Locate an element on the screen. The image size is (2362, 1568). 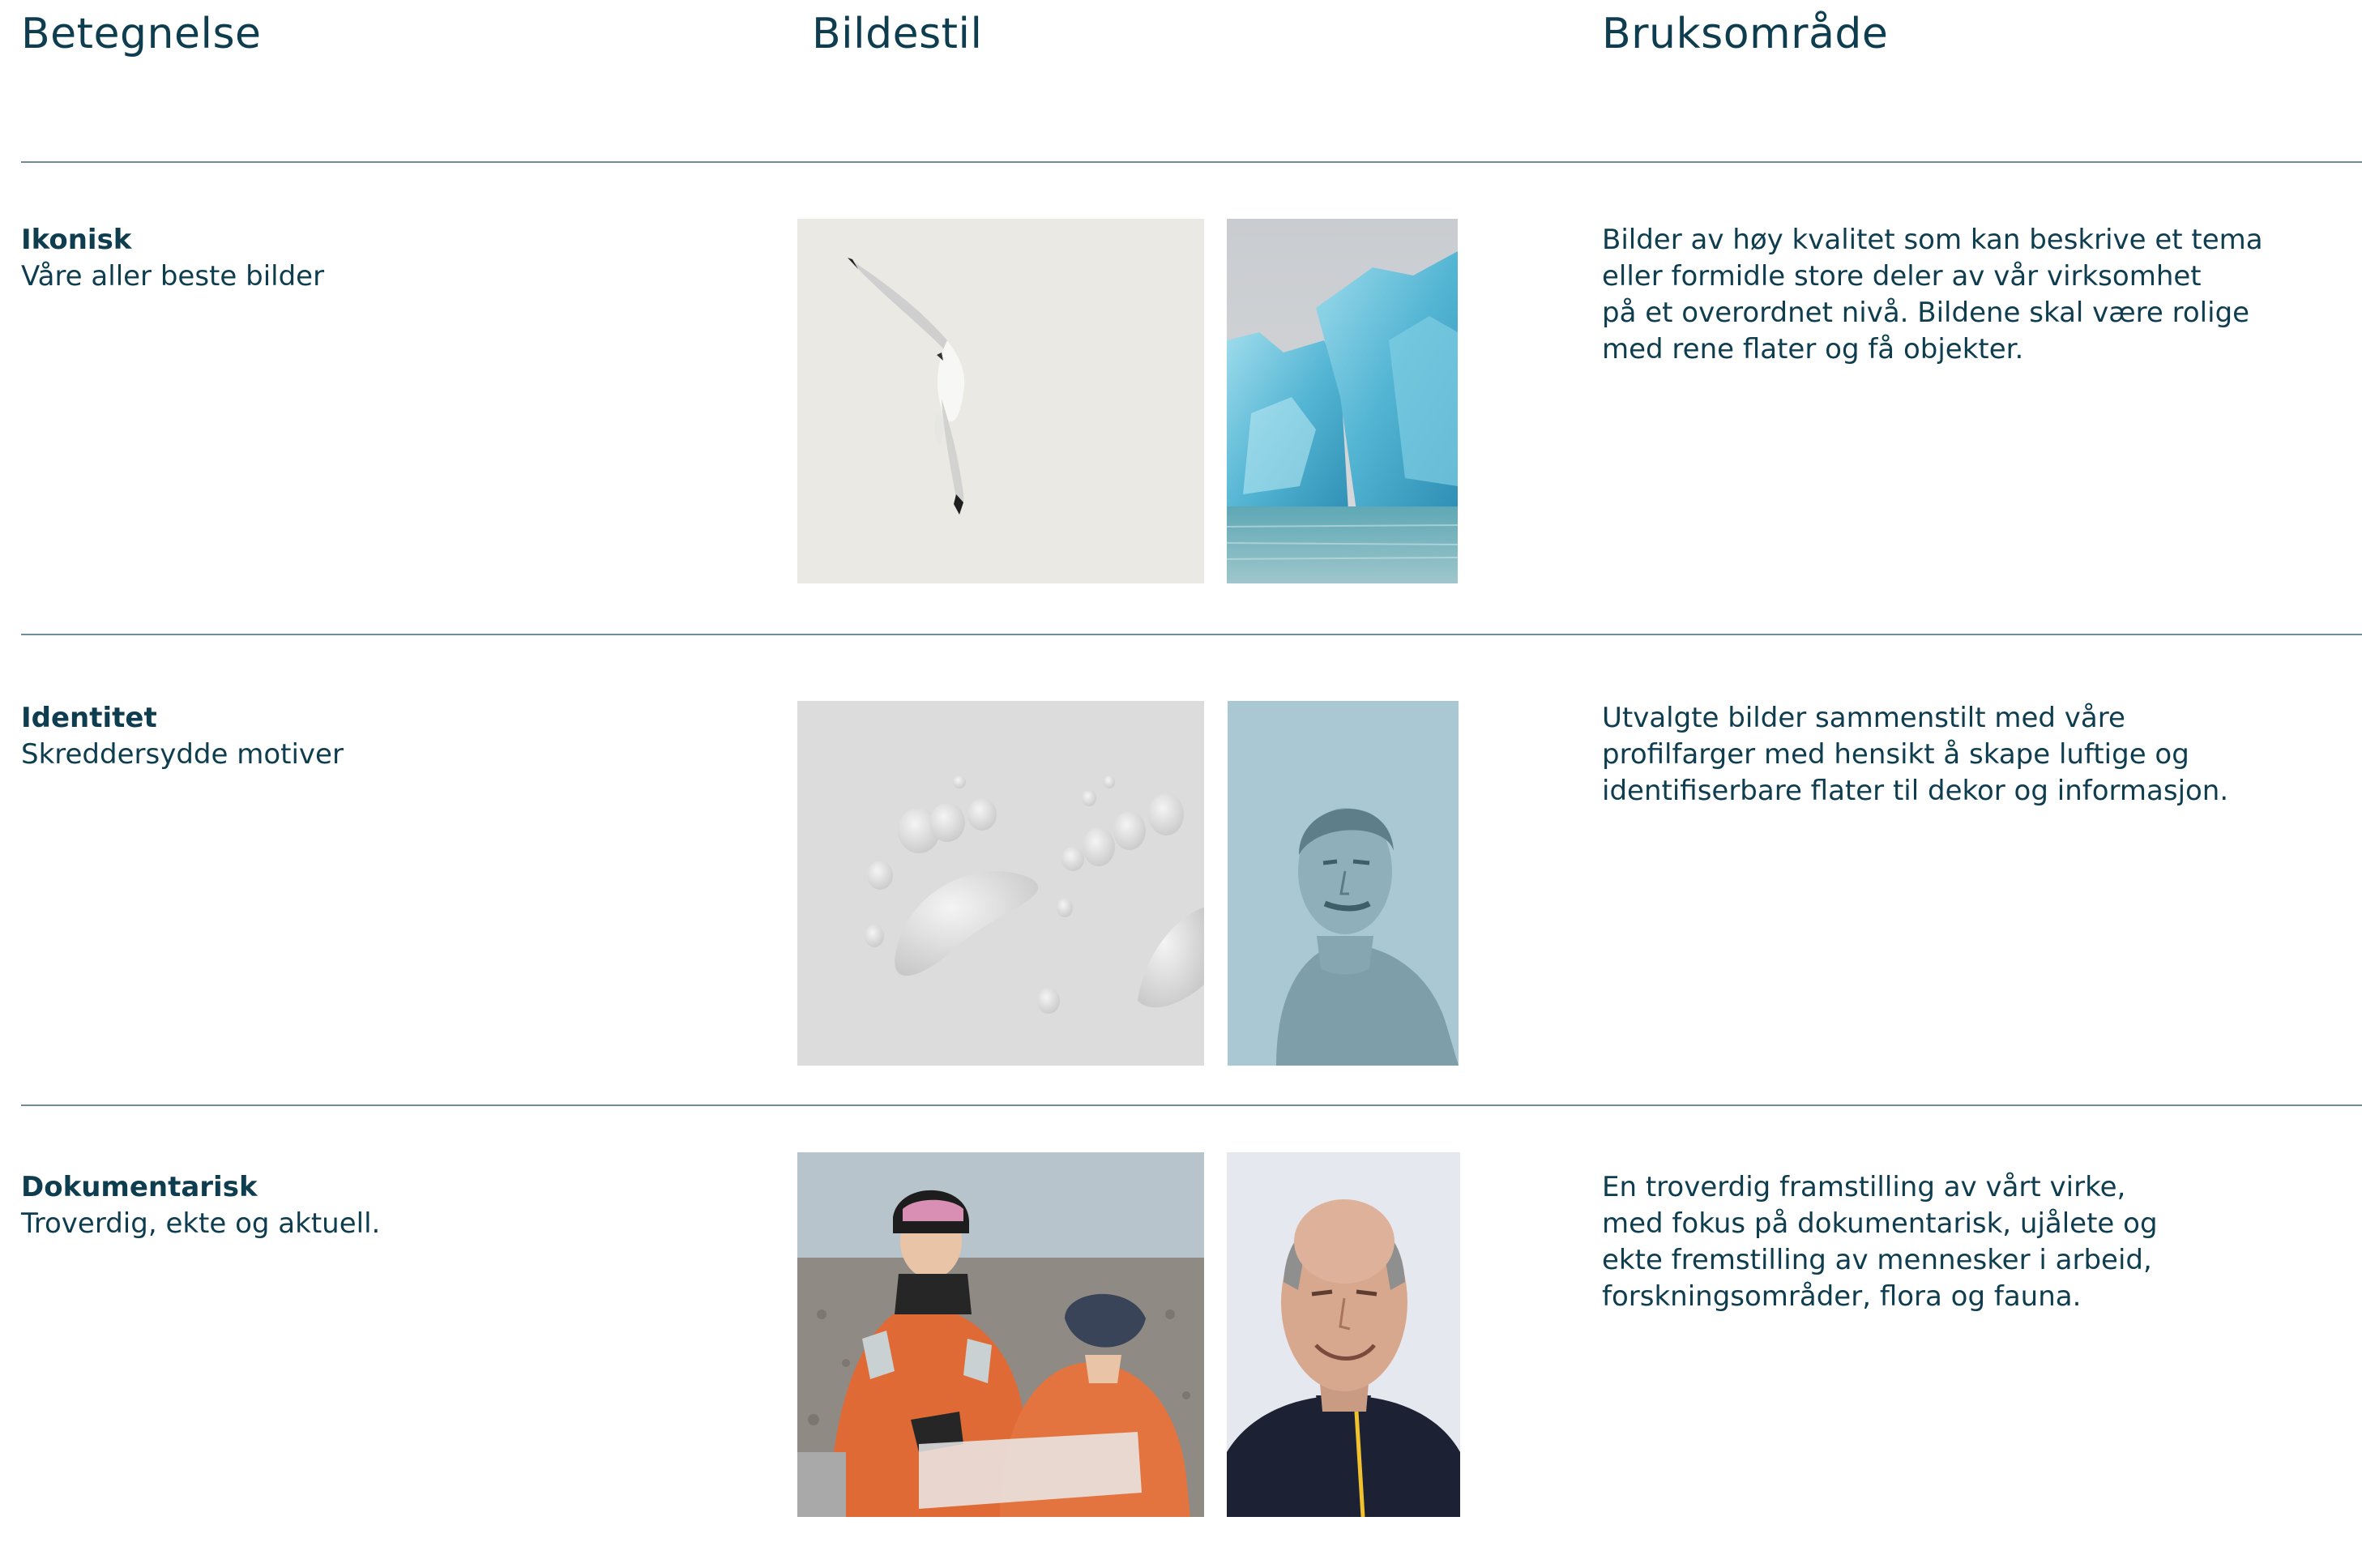
row-subtitle: Troverdig, ekte og aktuell. is located at coordinates (201, 1223).